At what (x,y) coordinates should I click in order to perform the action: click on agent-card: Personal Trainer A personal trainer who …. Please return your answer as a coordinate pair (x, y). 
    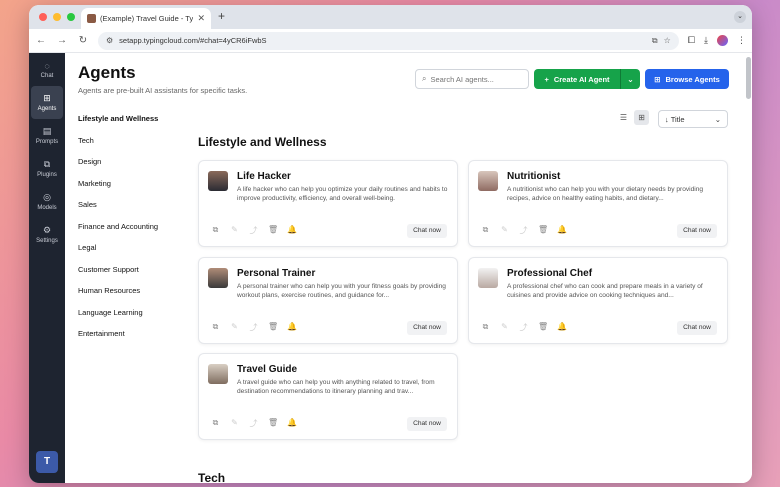
    Looking at the image, I should click on (328, 300).